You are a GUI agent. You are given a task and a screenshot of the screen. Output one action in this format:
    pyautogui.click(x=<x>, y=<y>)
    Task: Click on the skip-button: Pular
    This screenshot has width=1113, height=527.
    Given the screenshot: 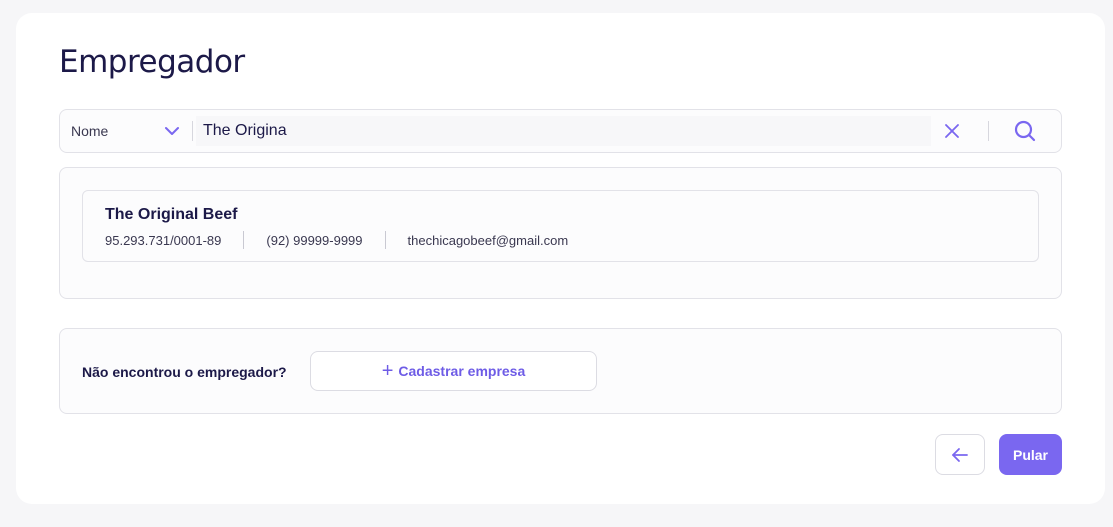 What is the action you would take?
    pyautogui.click(x=1030, y=454)
    